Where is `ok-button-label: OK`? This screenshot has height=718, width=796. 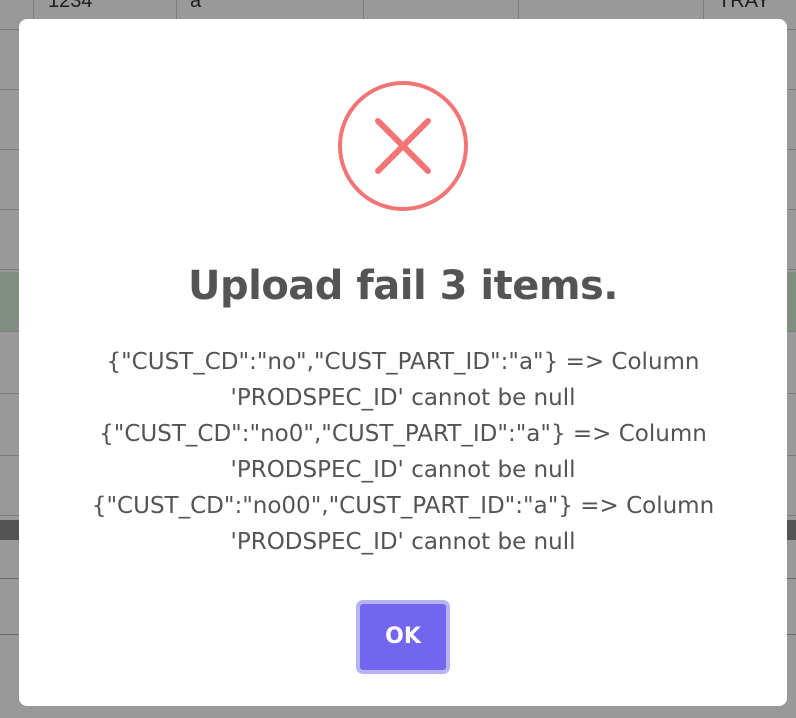
ok-button-label: OK is located at coordinates (403, 637).